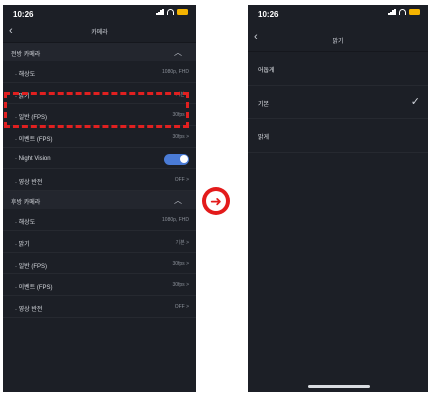  I want to click on home-indicator, so click(339, 386).